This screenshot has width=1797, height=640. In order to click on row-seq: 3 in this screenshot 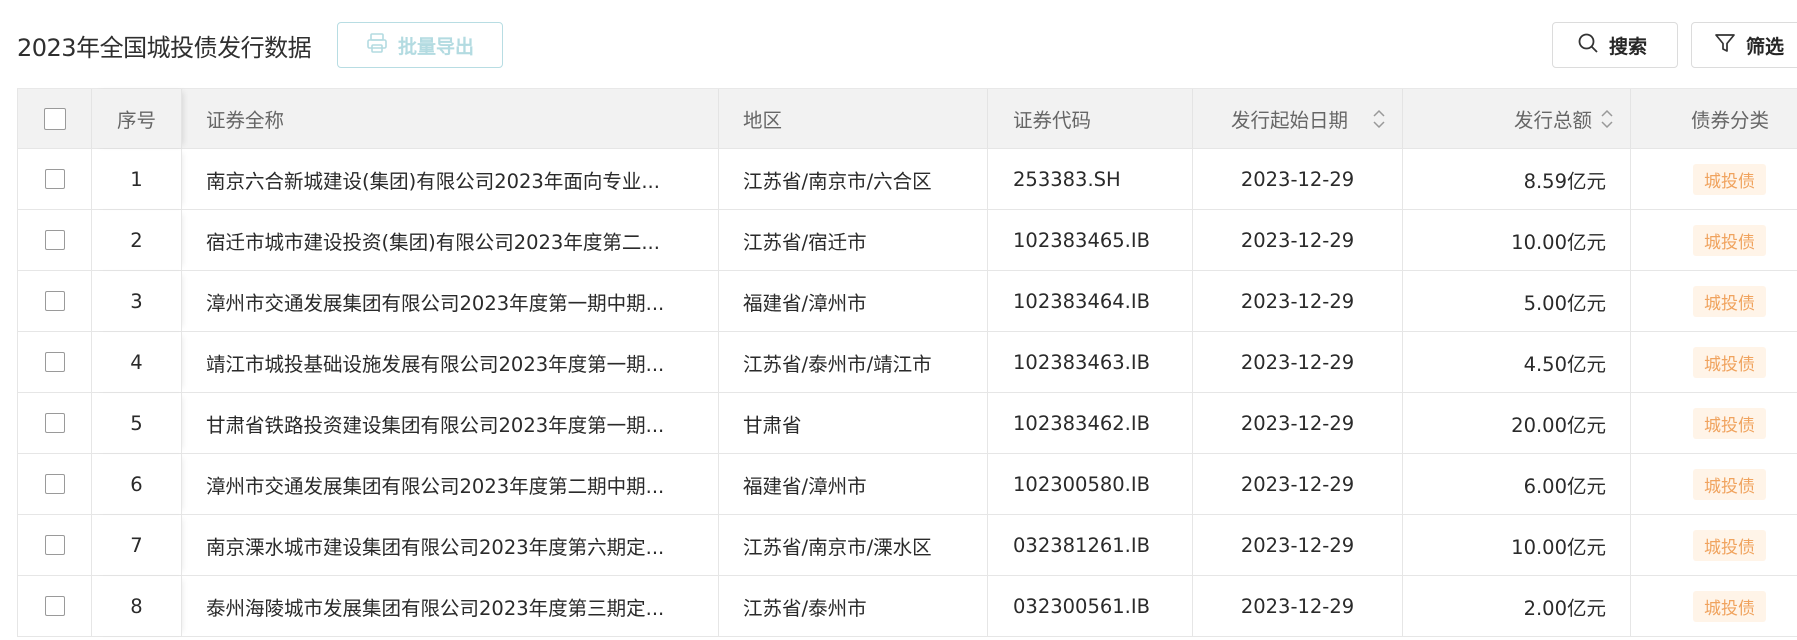, I will do `click(137, 301)`.